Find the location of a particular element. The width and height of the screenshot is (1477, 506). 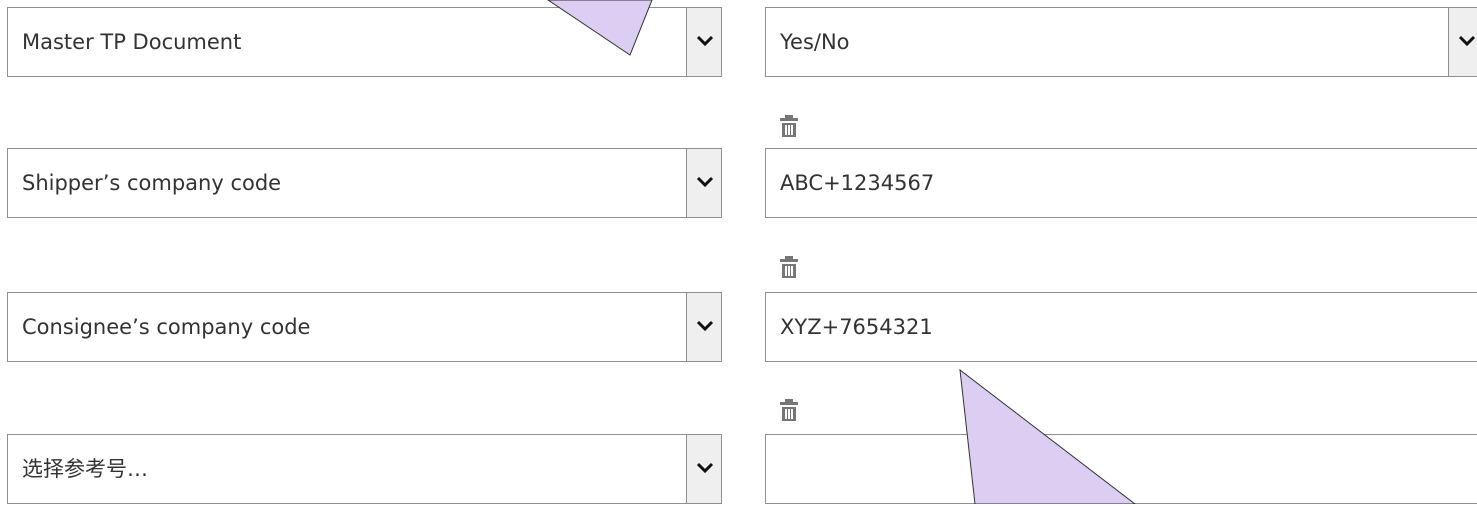

reference-type-select: Shipper’s company code is located at coordinates (364, 183).